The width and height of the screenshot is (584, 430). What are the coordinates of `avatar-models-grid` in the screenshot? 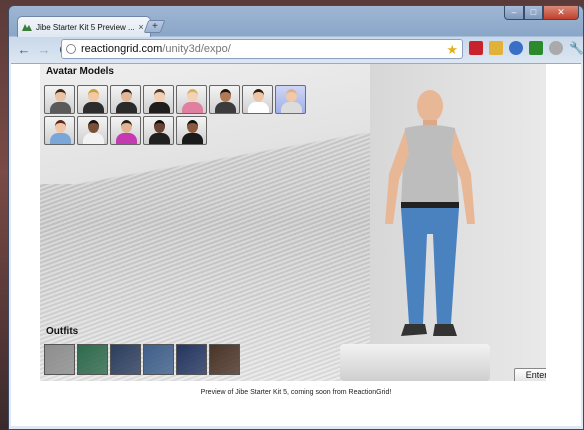 It's located at (175, 115).